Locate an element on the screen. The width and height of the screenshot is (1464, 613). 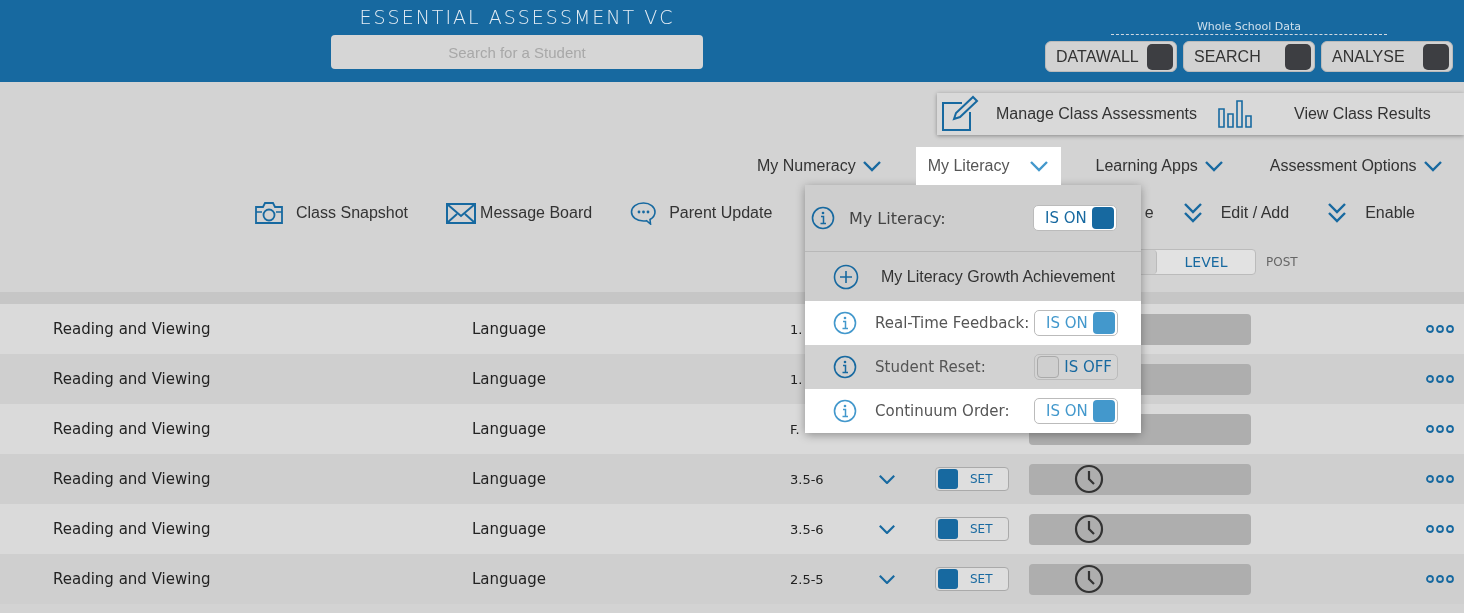
level-cell: F. is located at coordinates (795, 429).